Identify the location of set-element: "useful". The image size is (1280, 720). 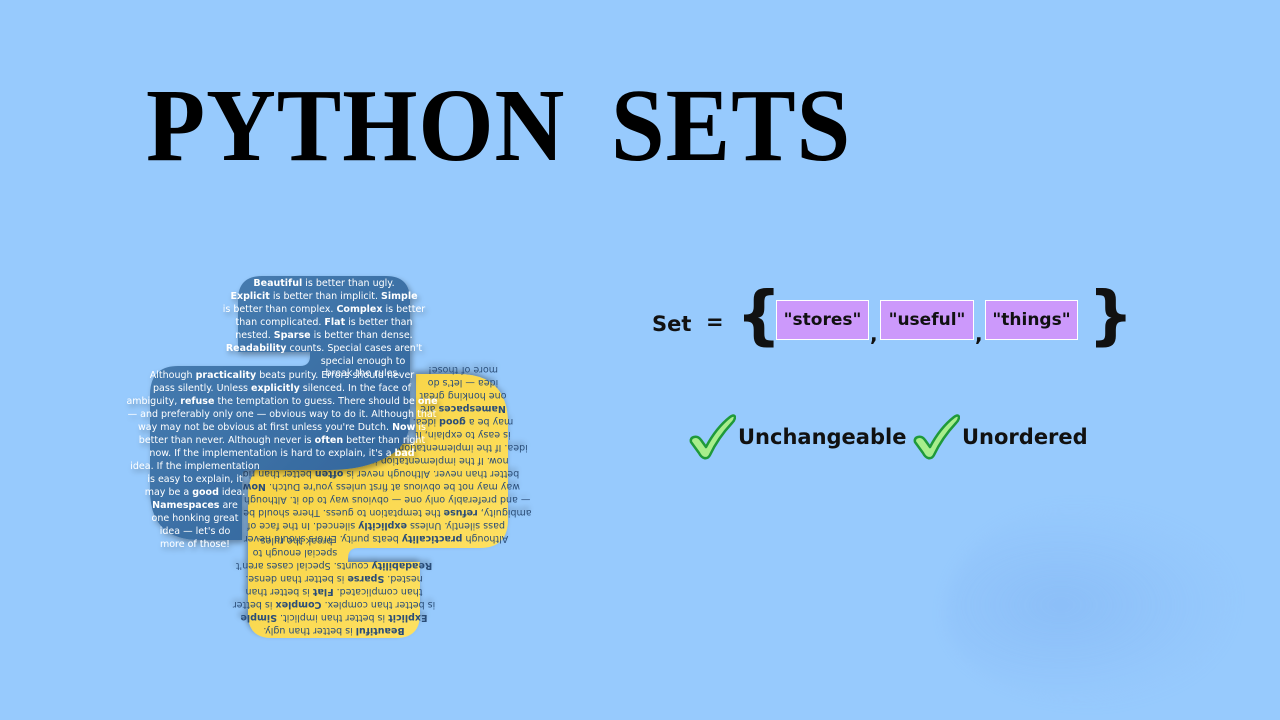
(927, 320).